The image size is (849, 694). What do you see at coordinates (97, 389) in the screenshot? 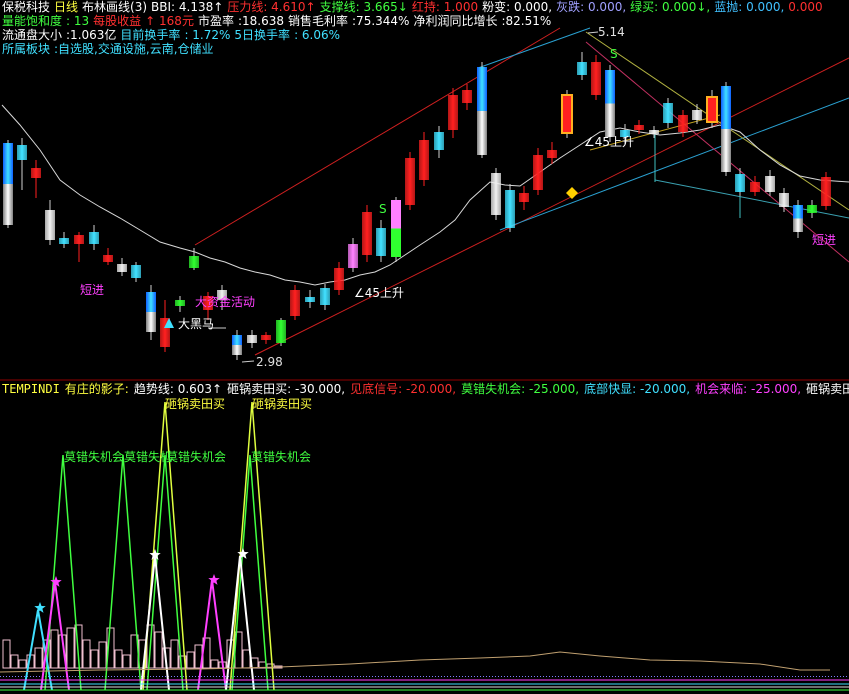
I see `sub-indicator-title: 有庄的影子:` at bounding box center [97, 389].